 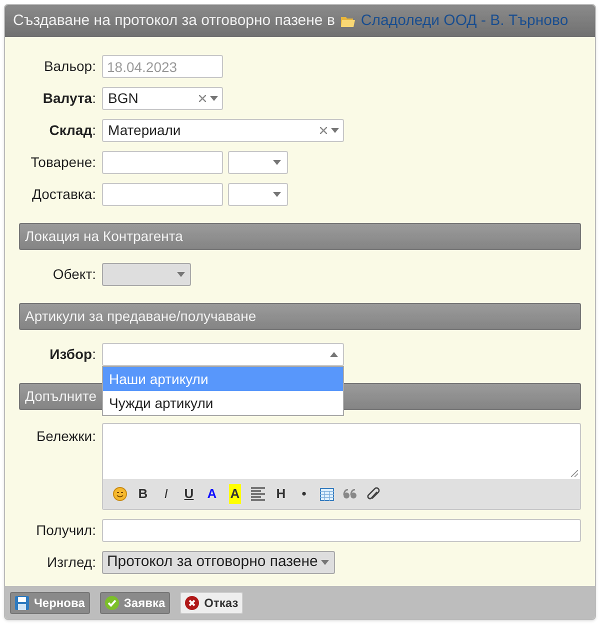 I want to click on section-header: Локация на Контрагента, so click(x=300, y=236).